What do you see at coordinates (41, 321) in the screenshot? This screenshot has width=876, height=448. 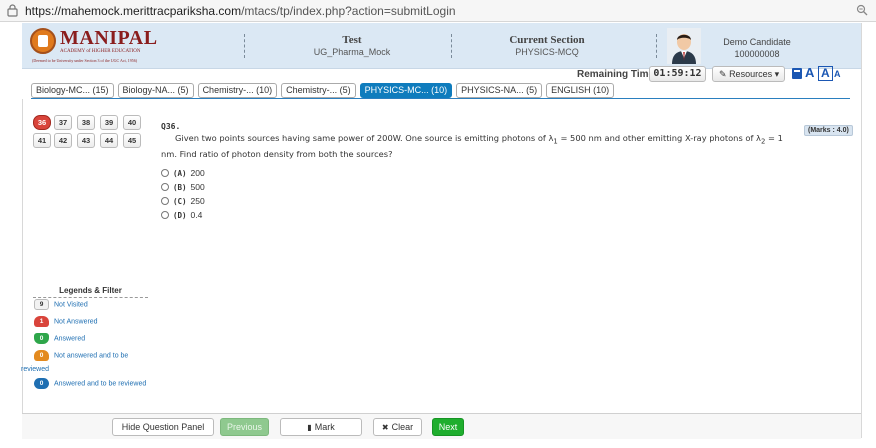 I see `legend-badge: 1` at bounding box center [41, 321].